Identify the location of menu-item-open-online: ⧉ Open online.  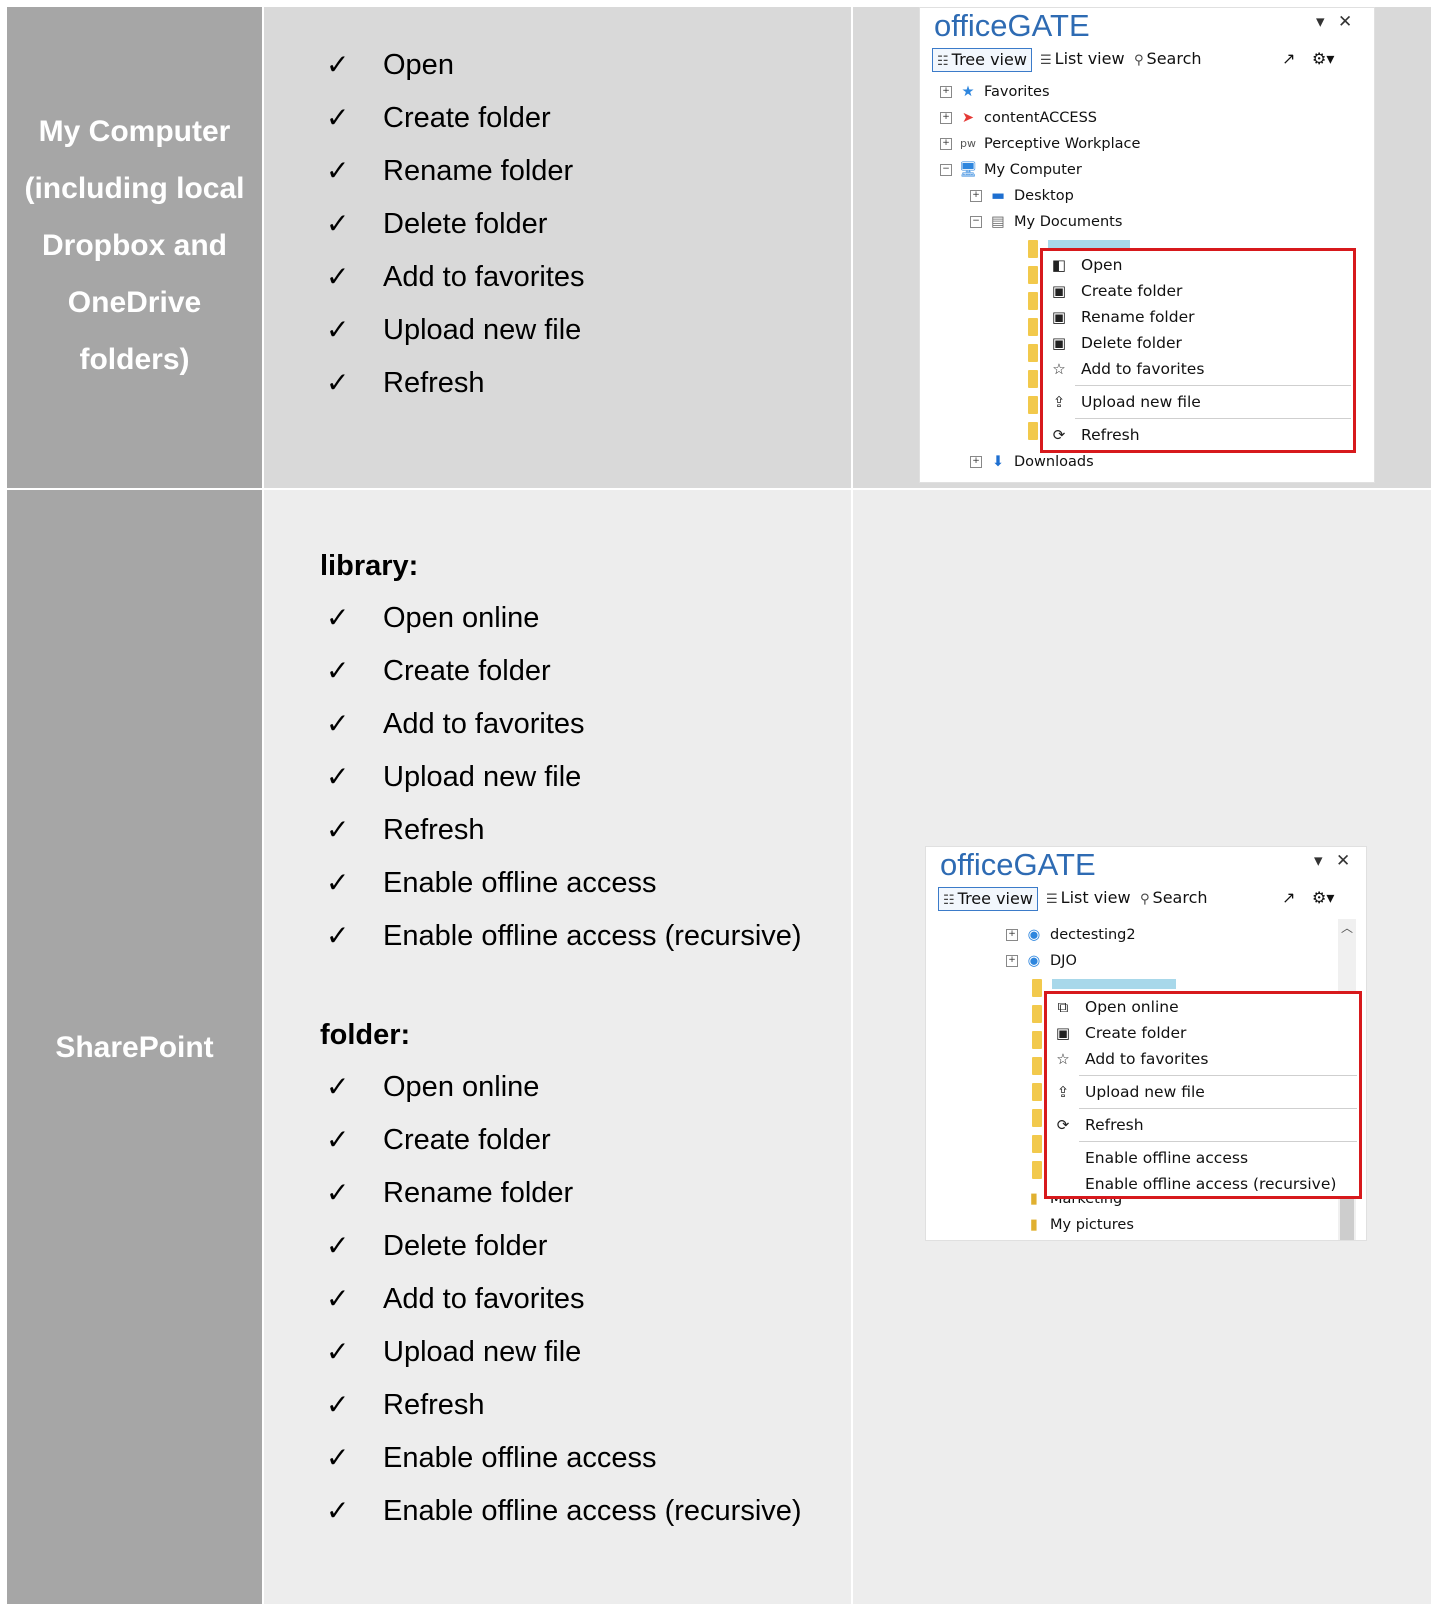
(1203, 1007).